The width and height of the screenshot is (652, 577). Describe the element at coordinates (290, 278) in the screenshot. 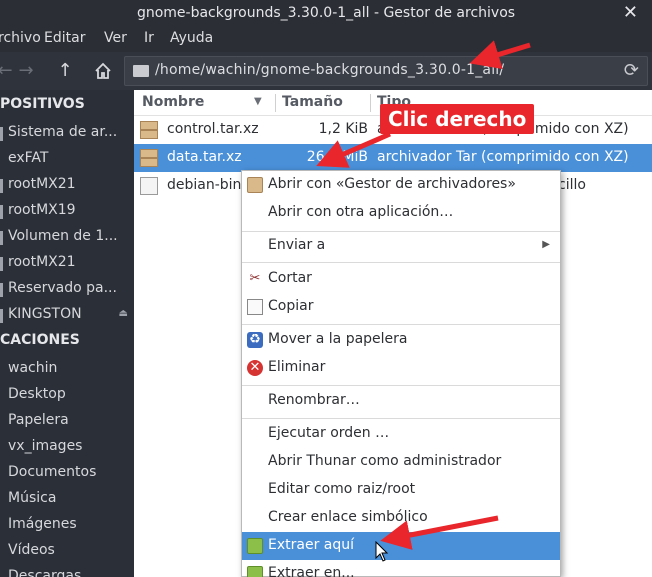

I see `menu-item-label: Cortar` at that location.